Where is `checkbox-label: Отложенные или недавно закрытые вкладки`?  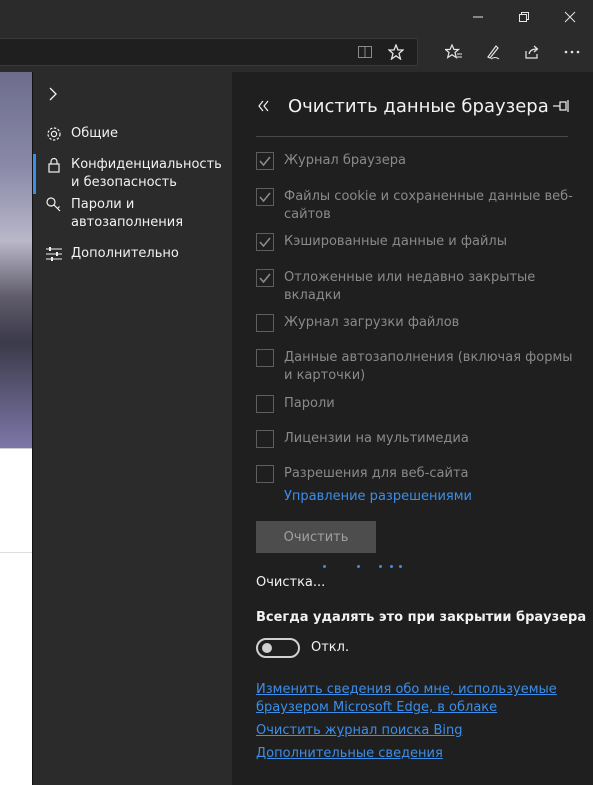 checkbox-label: Отложенные или недавно закрытые вкладки is located at coordinates (410, 286).